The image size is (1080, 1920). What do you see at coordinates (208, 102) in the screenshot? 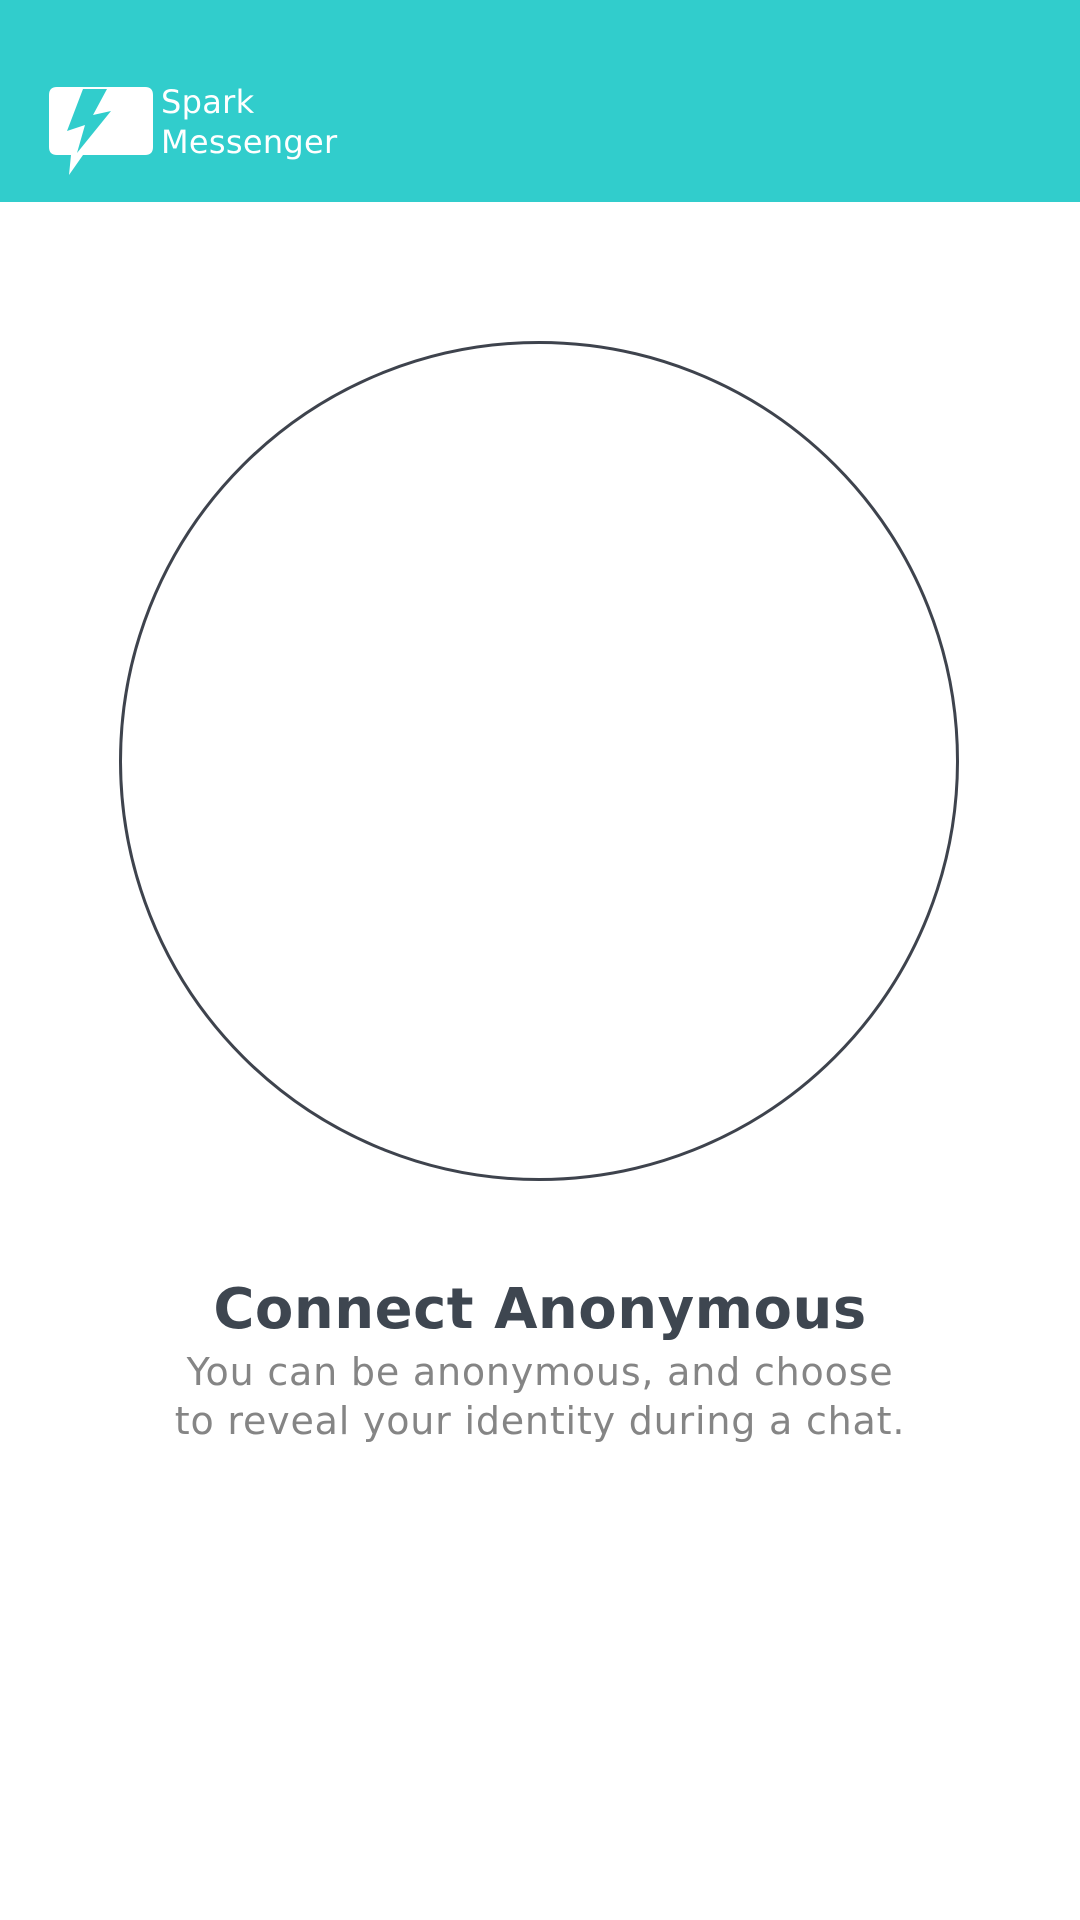
I see `app-name-line1: Spark` at bounding box center [208, 102].